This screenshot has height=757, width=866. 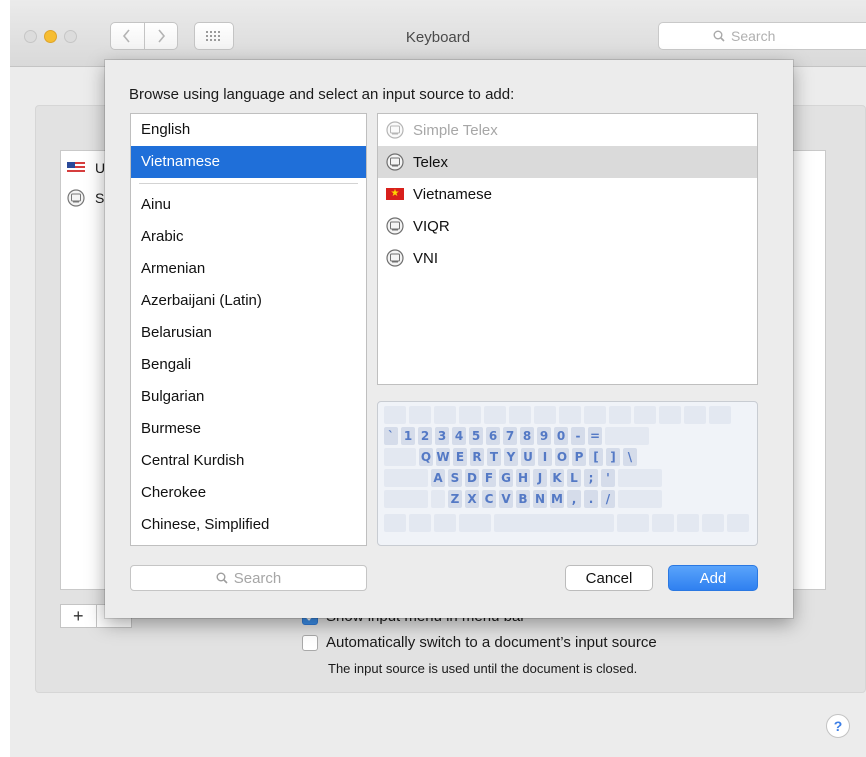 I want to click on input-source-row: S, so click(x=85, y=198).